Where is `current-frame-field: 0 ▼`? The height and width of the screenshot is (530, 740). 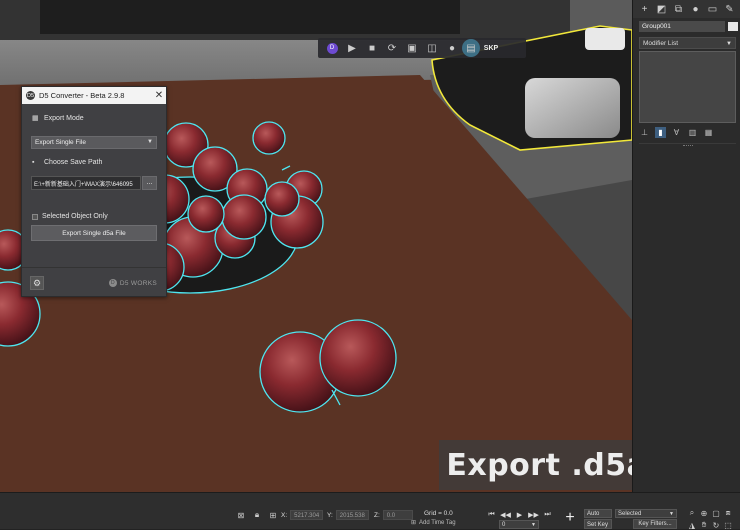
current-frame-field: 0 ▼ is located at coordinates (519, 524).